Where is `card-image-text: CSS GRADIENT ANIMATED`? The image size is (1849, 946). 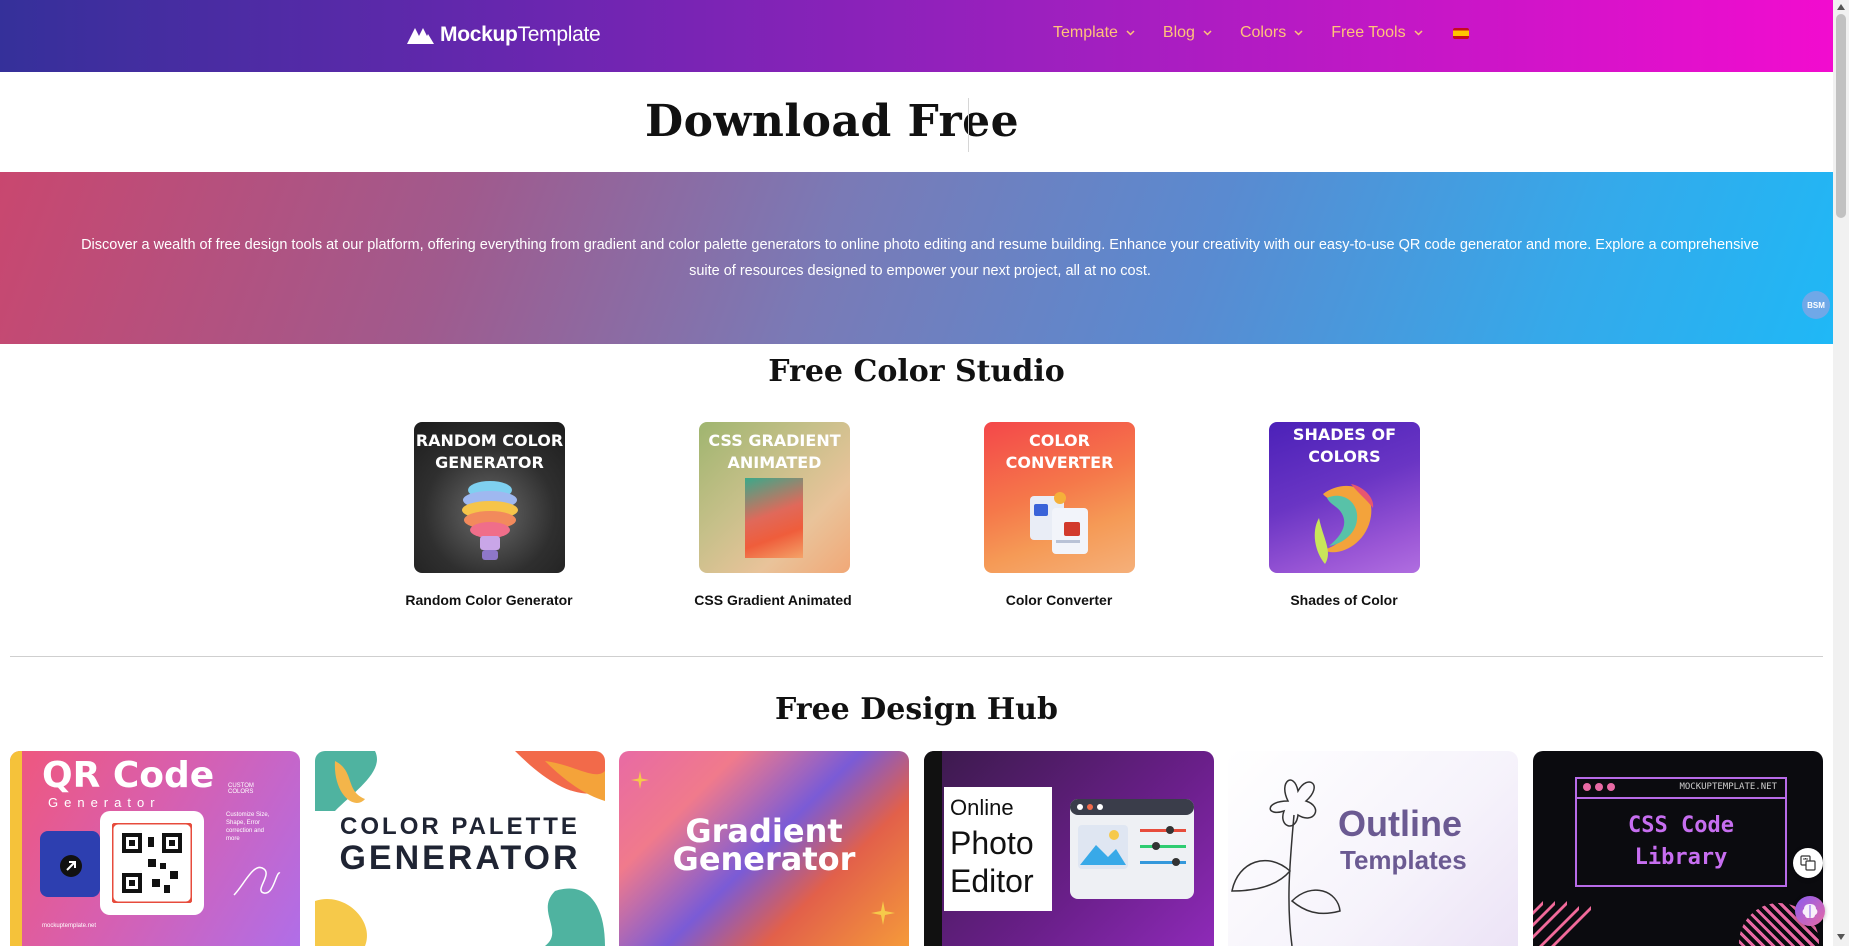 card-image-text: CSS GRADIENT ANIMATED is located at coordinates (774, 451).